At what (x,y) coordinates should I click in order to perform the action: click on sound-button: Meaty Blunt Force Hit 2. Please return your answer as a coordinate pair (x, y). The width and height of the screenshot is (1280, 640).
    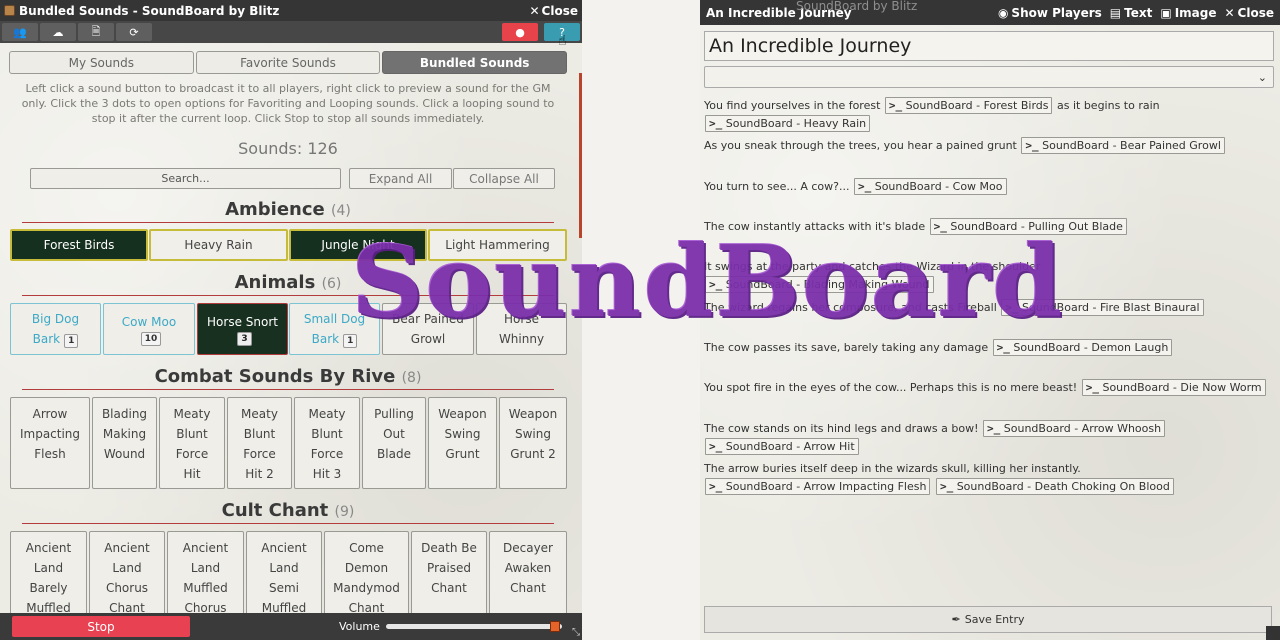
    Looking at the image, I should click on (259, 443).